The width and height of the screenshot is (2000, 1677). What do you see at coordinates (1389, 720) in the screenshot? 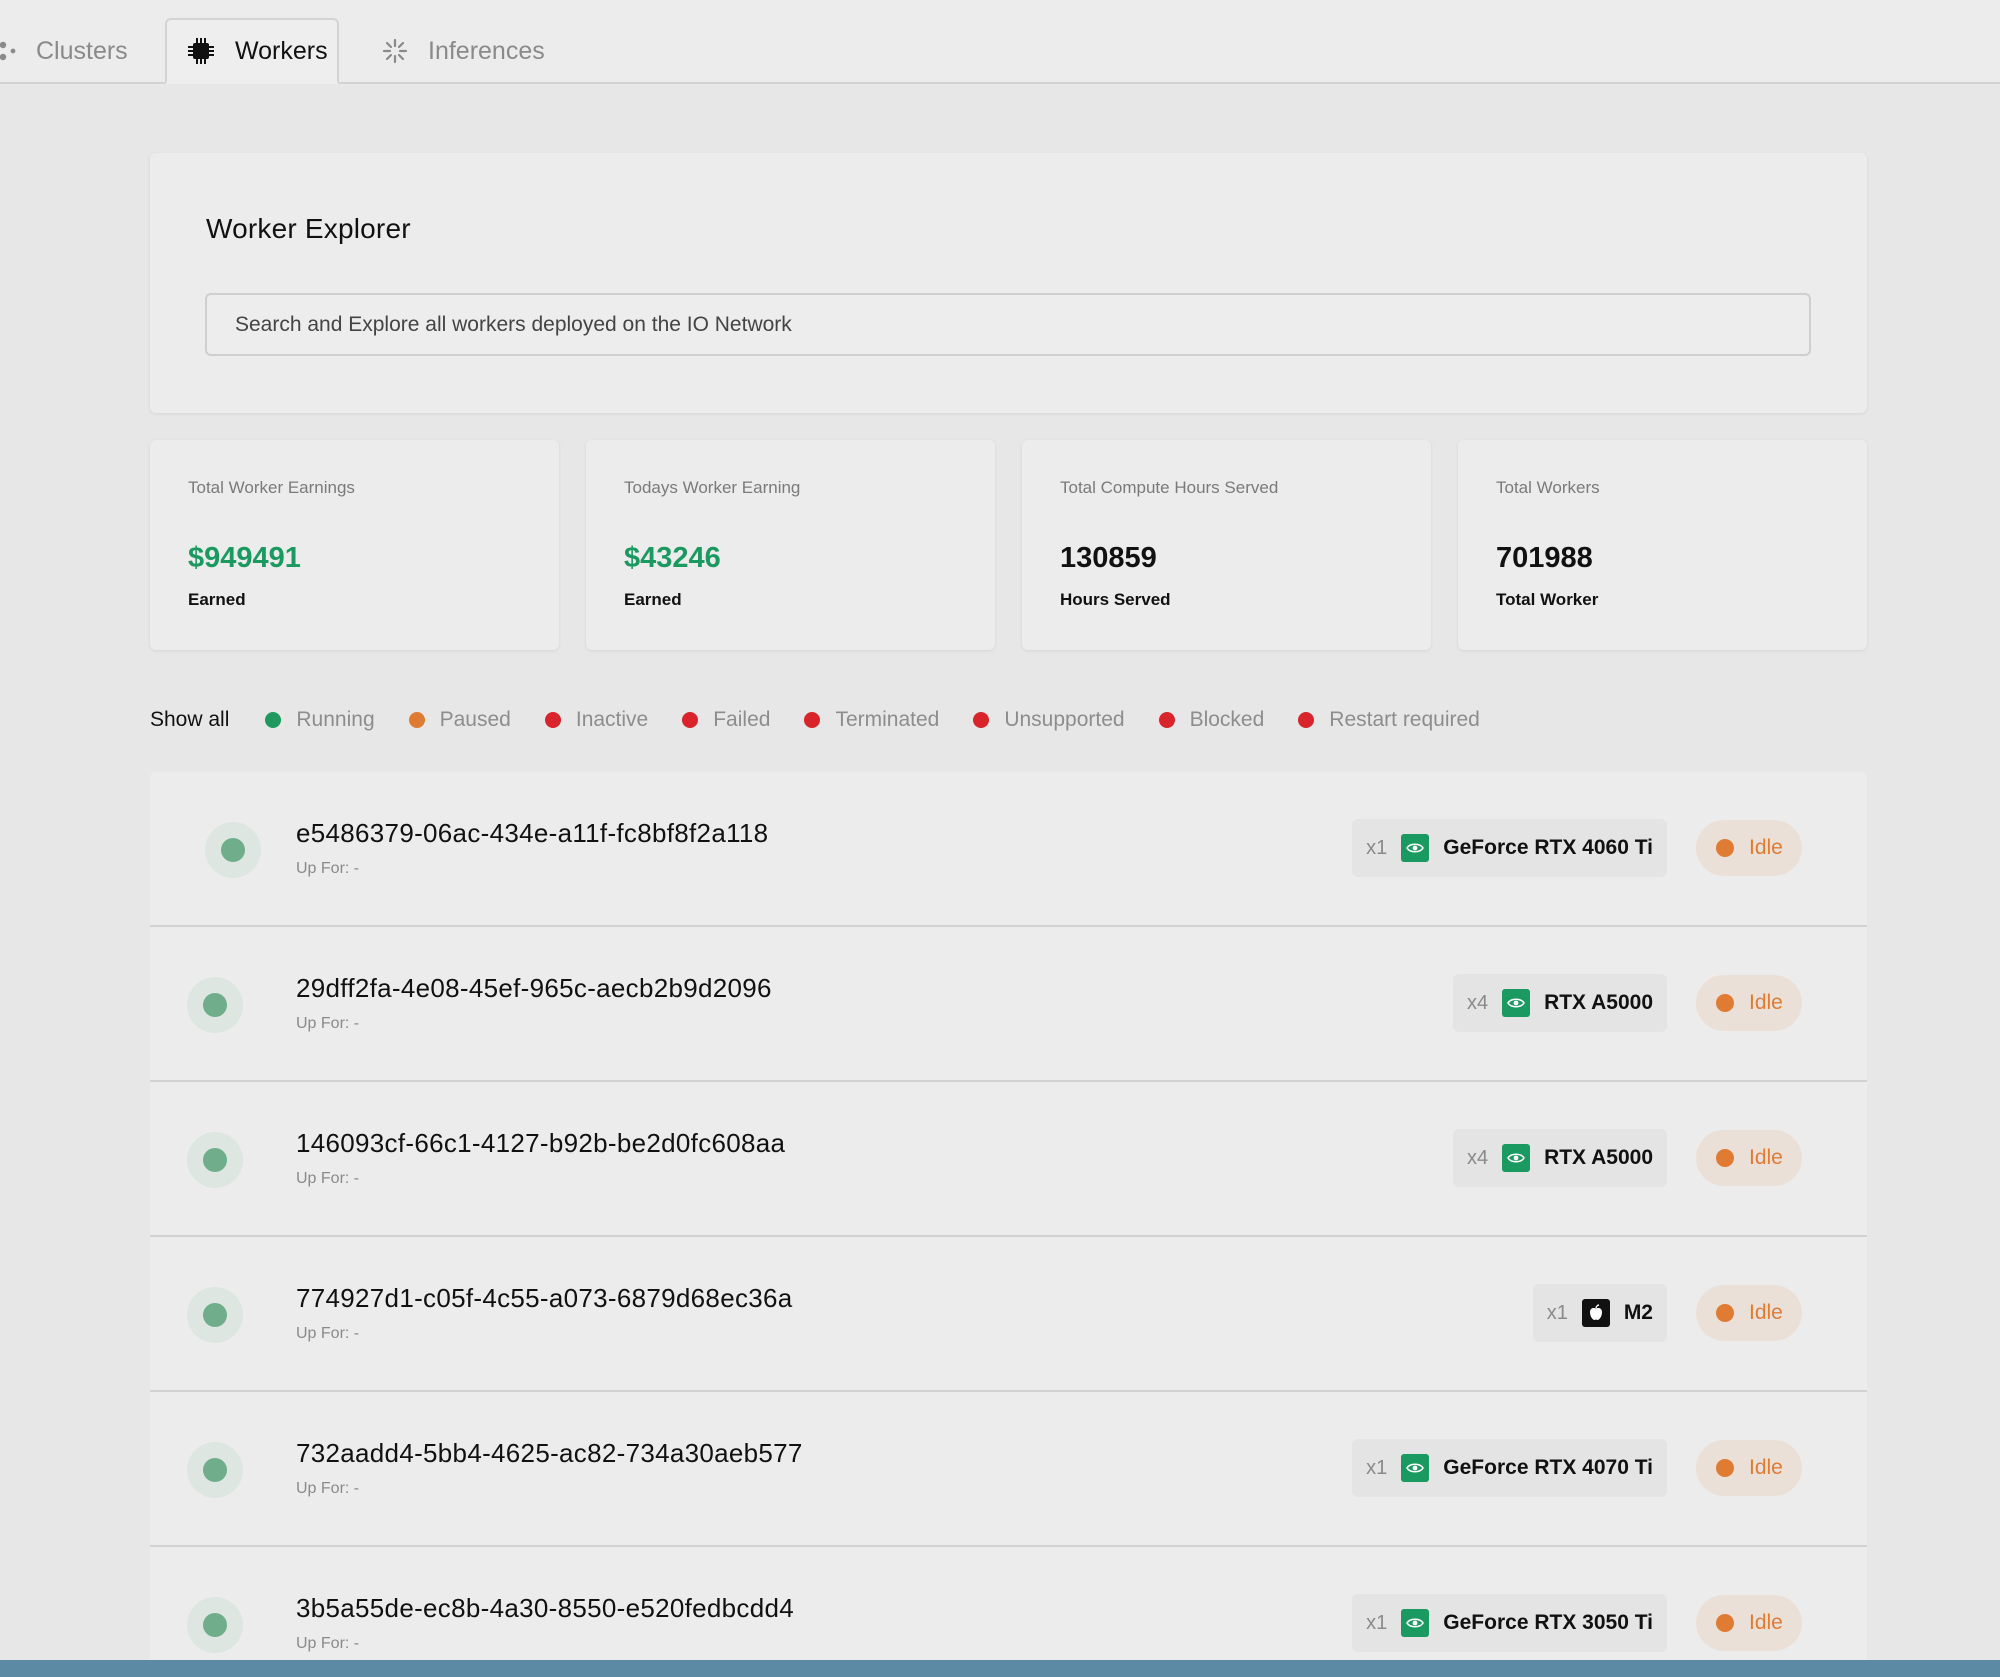
I see `filter-restart-required: Restart required` at bounding box center [1389, 720].